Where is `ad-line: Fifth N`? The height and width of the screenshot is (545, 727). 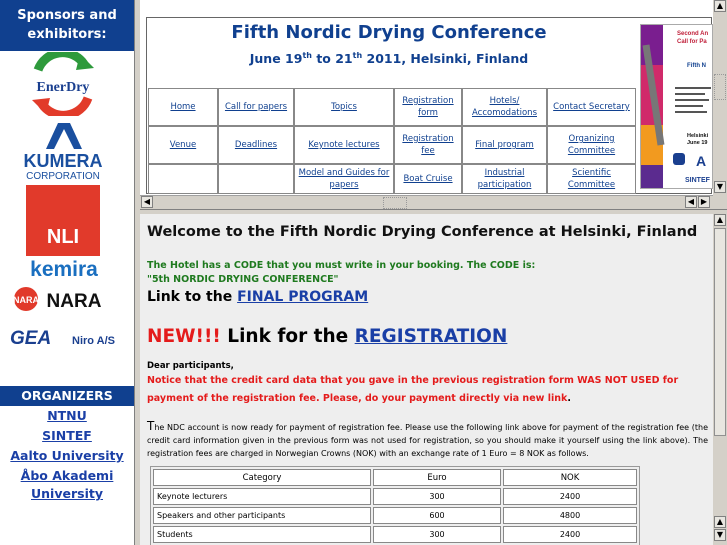 ad-line: Fifth N is located at coordinates (696, 66).